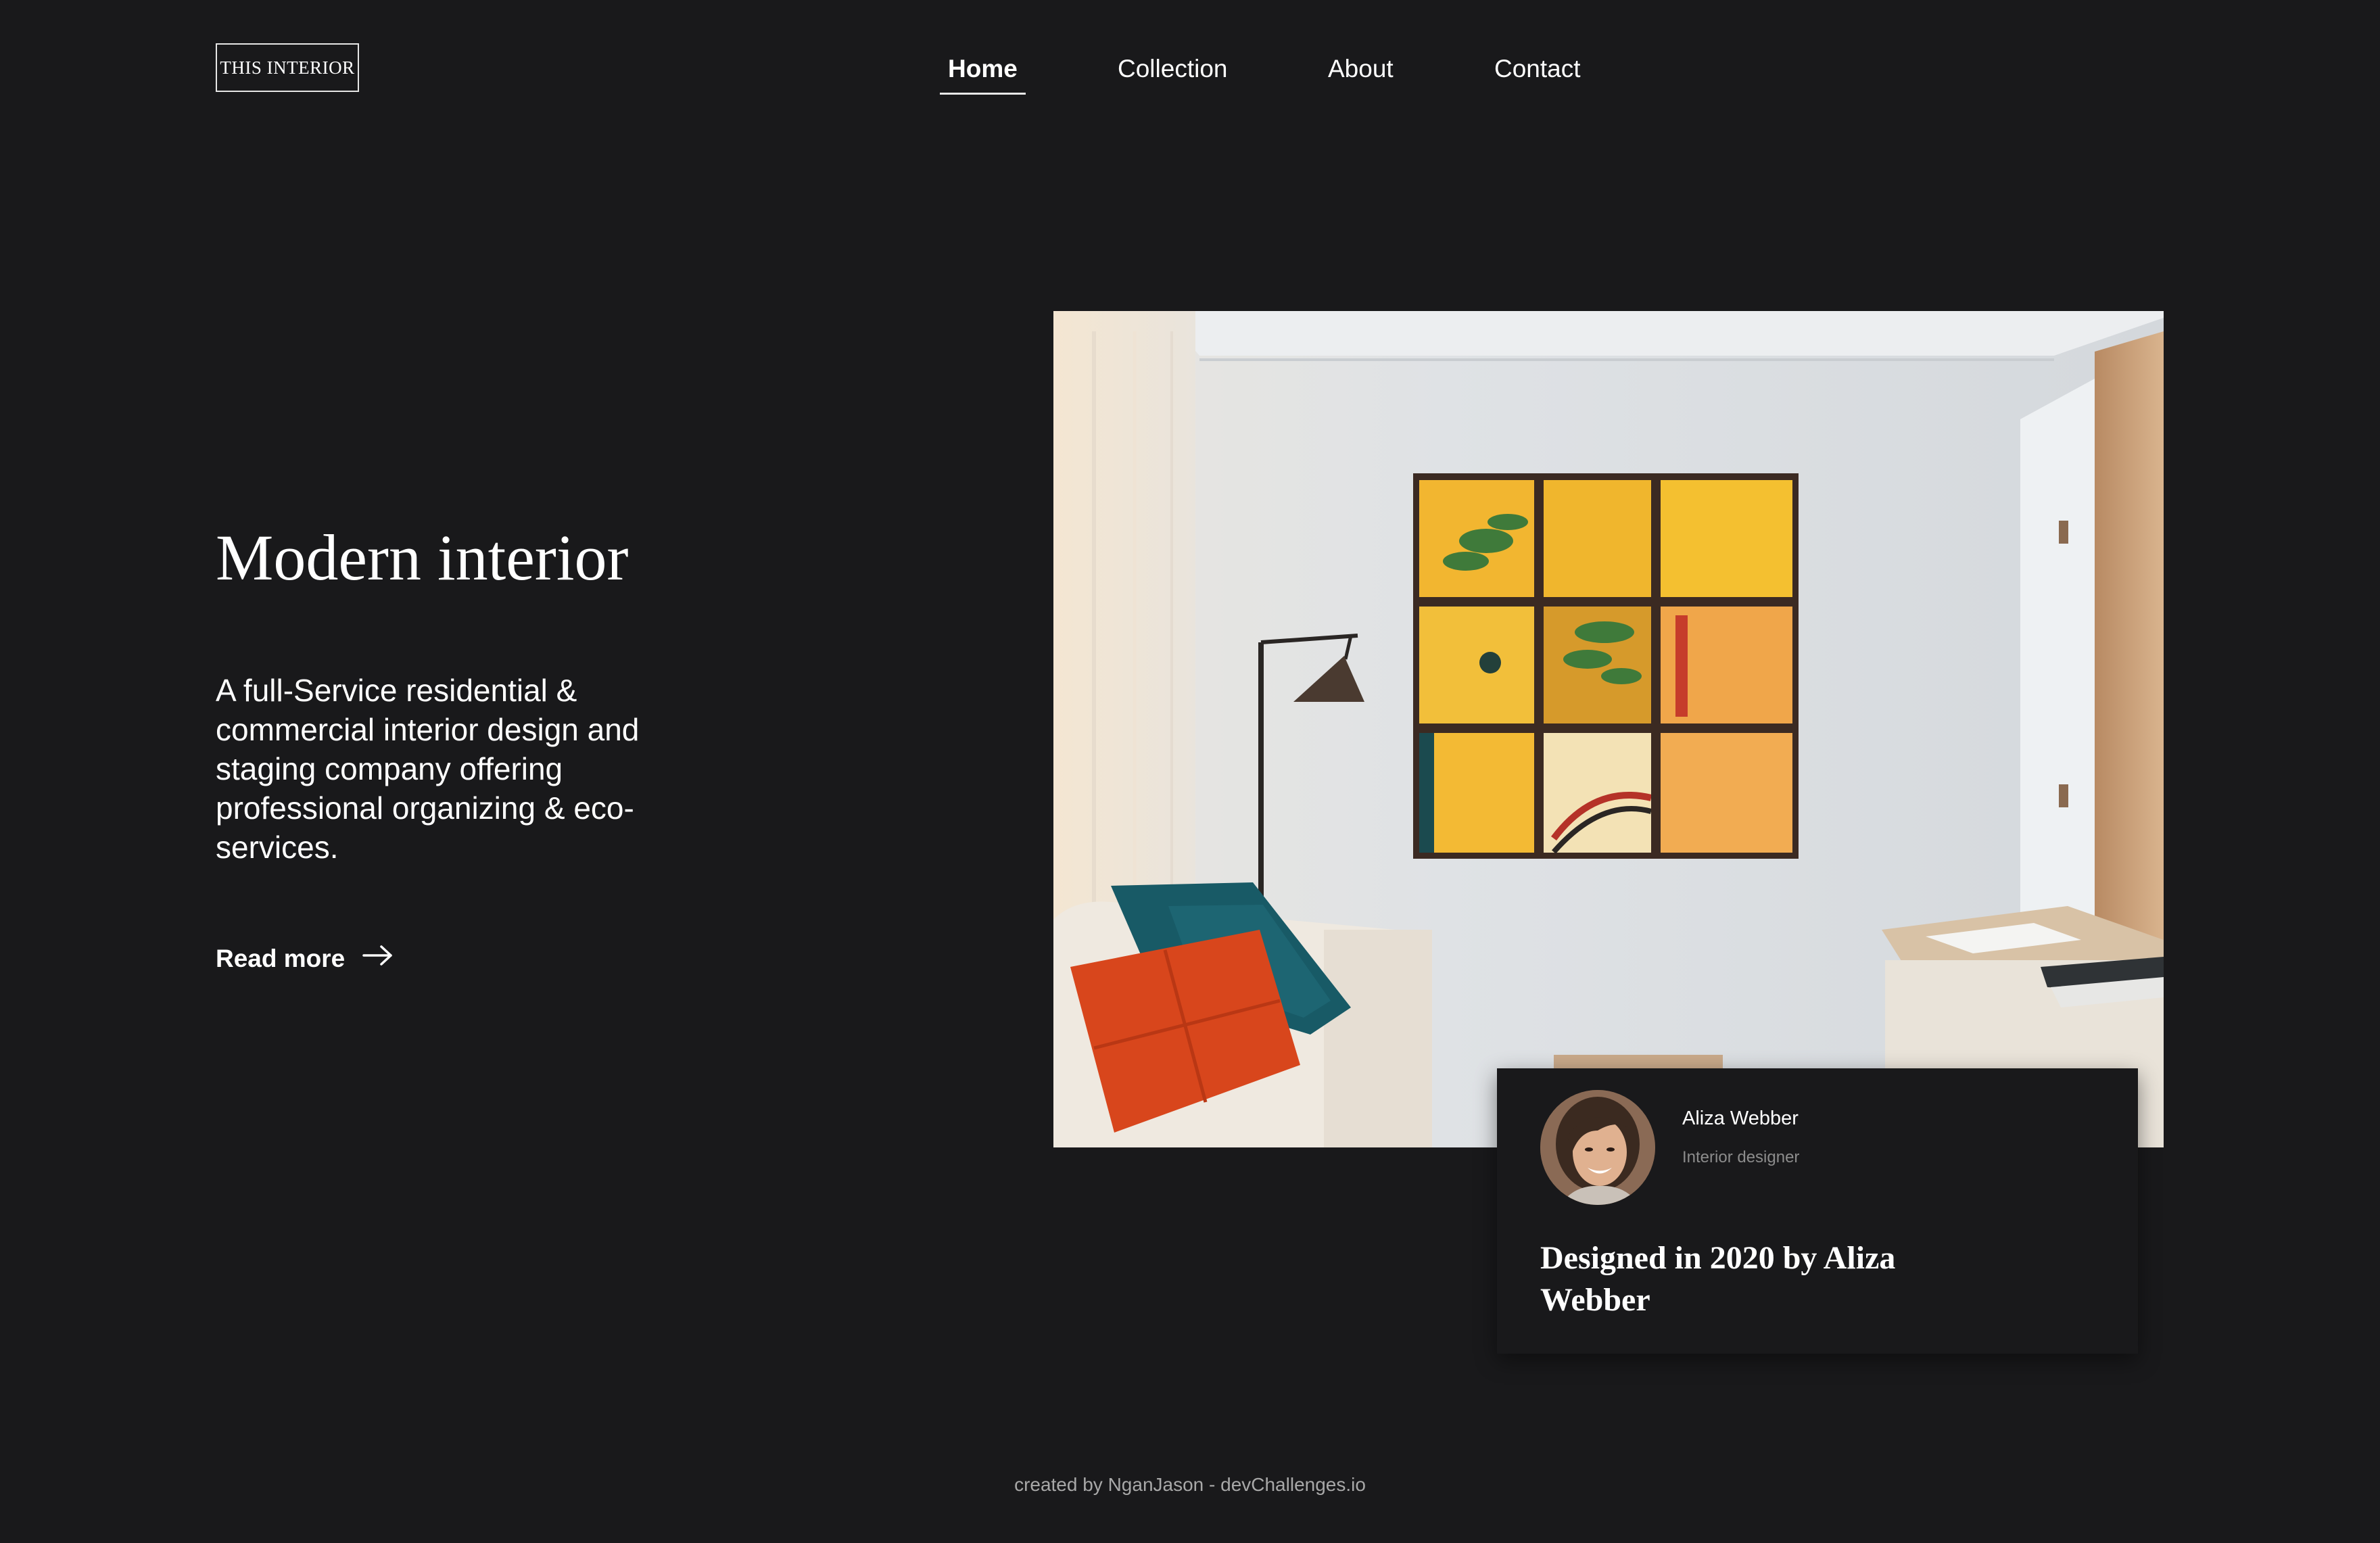  I want to click on read-more-link: Read more, so click(305, 959).